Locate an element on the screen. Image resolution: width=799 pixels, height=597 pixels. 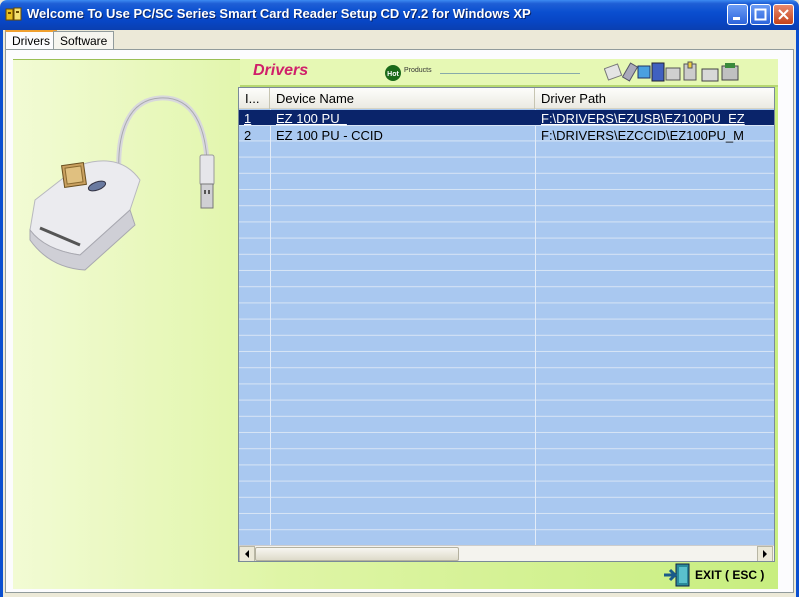
setup-app-icon is located at coordinates (13, 14).